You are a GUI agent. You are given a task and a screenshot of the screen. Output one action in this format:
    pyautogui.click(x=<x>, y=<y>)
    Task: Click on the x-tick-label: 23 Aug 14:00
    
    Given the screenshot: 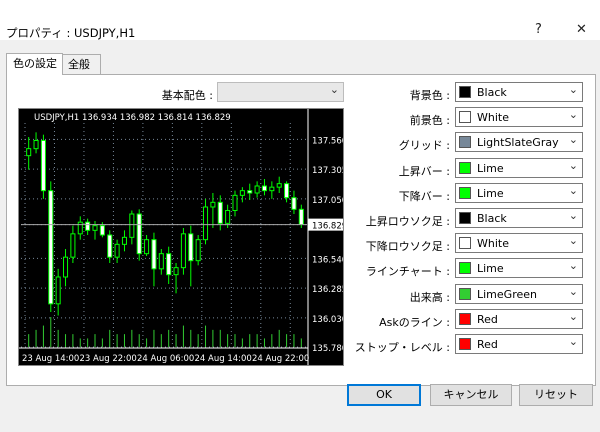 What is the action you would take?
    pyautogui.click(x=50, y=359)
    